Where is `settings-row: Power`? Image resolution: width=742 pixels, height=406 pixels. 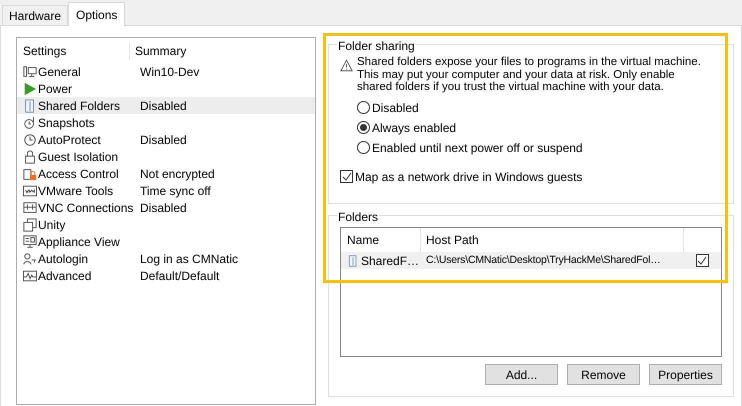
settings-row: Power is located at coordinates (166, 88).